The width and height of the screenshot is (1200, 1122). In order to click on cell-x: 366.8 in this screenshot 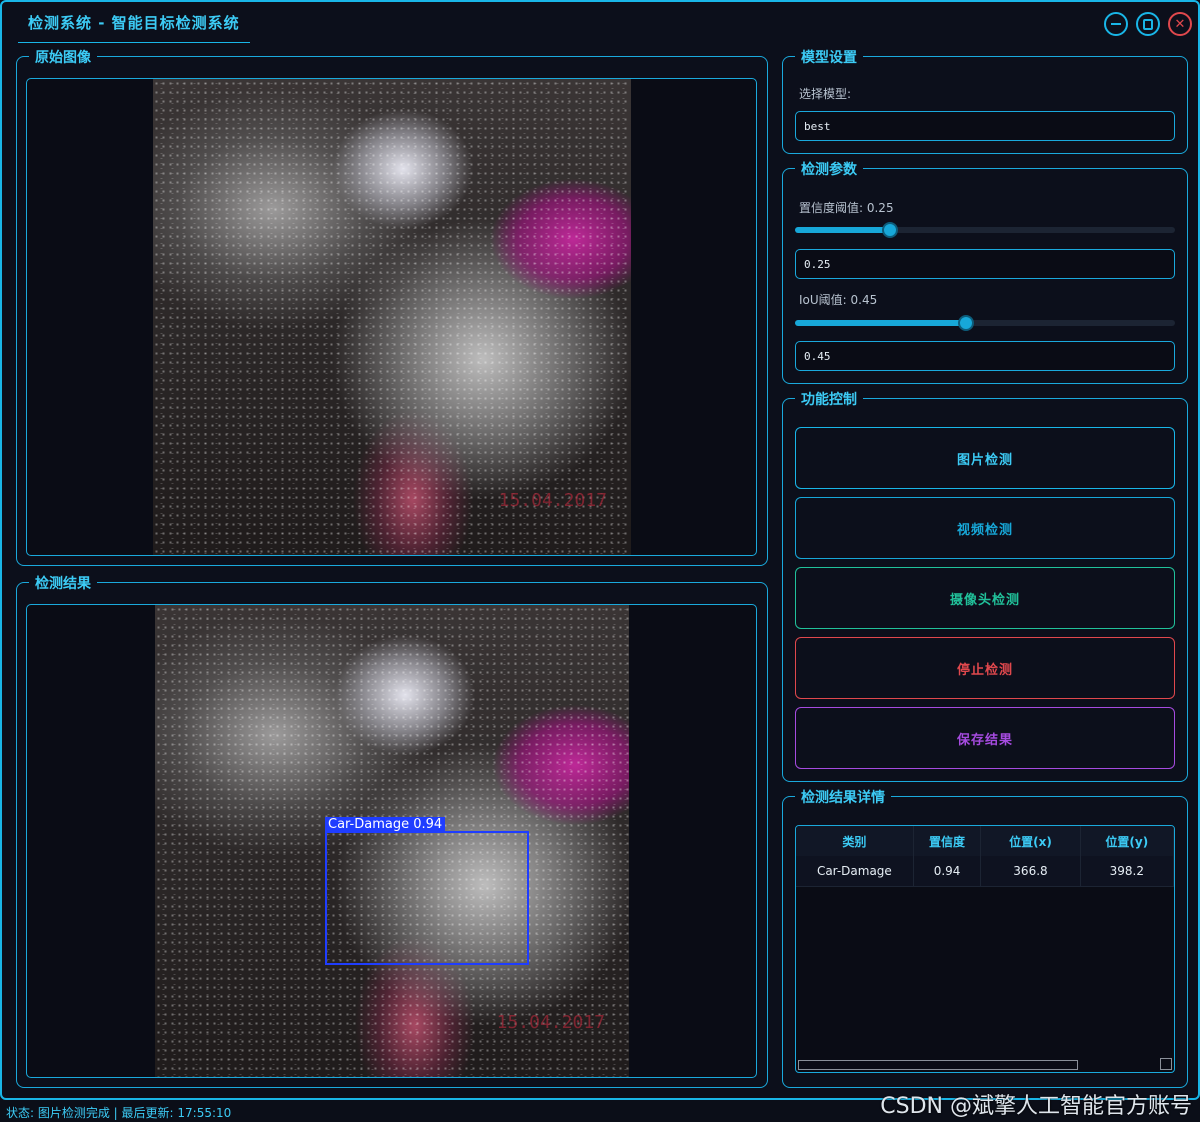, I will do `click(1030, 871)`.